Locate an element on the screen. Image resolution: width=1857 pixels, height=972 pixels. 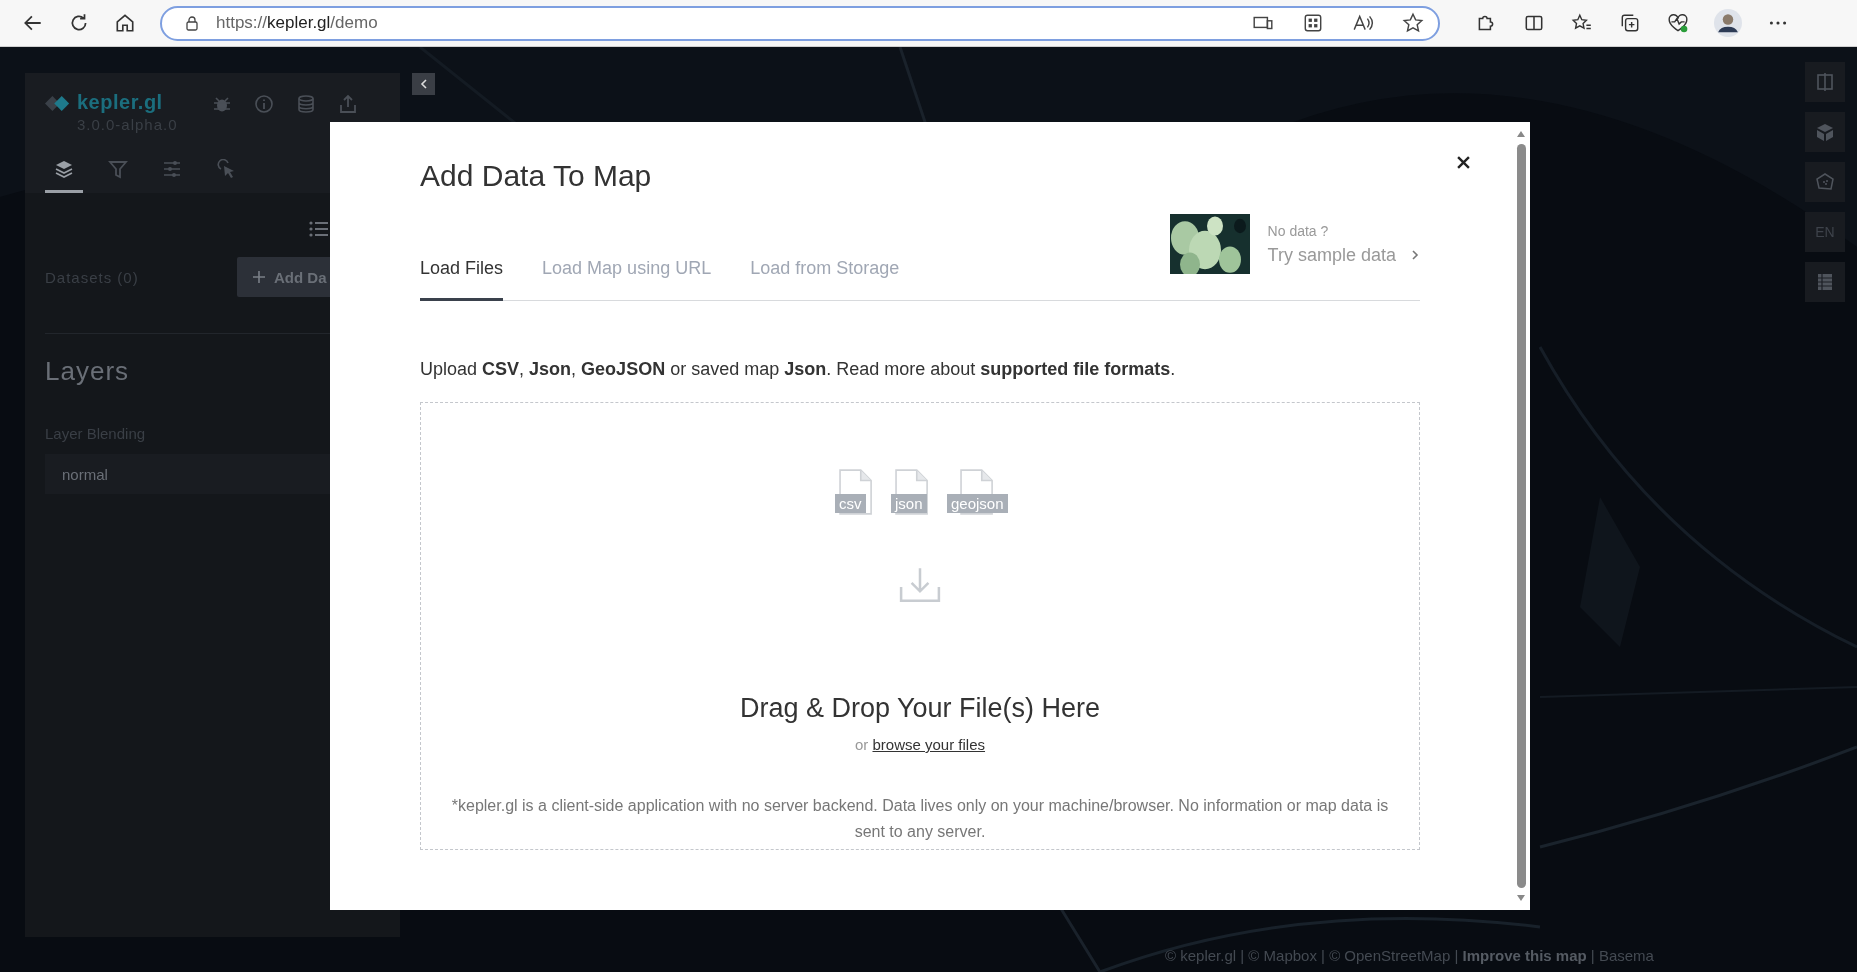
address-bar: https://kepler.gl/demo is located at coordinates (800, 23).